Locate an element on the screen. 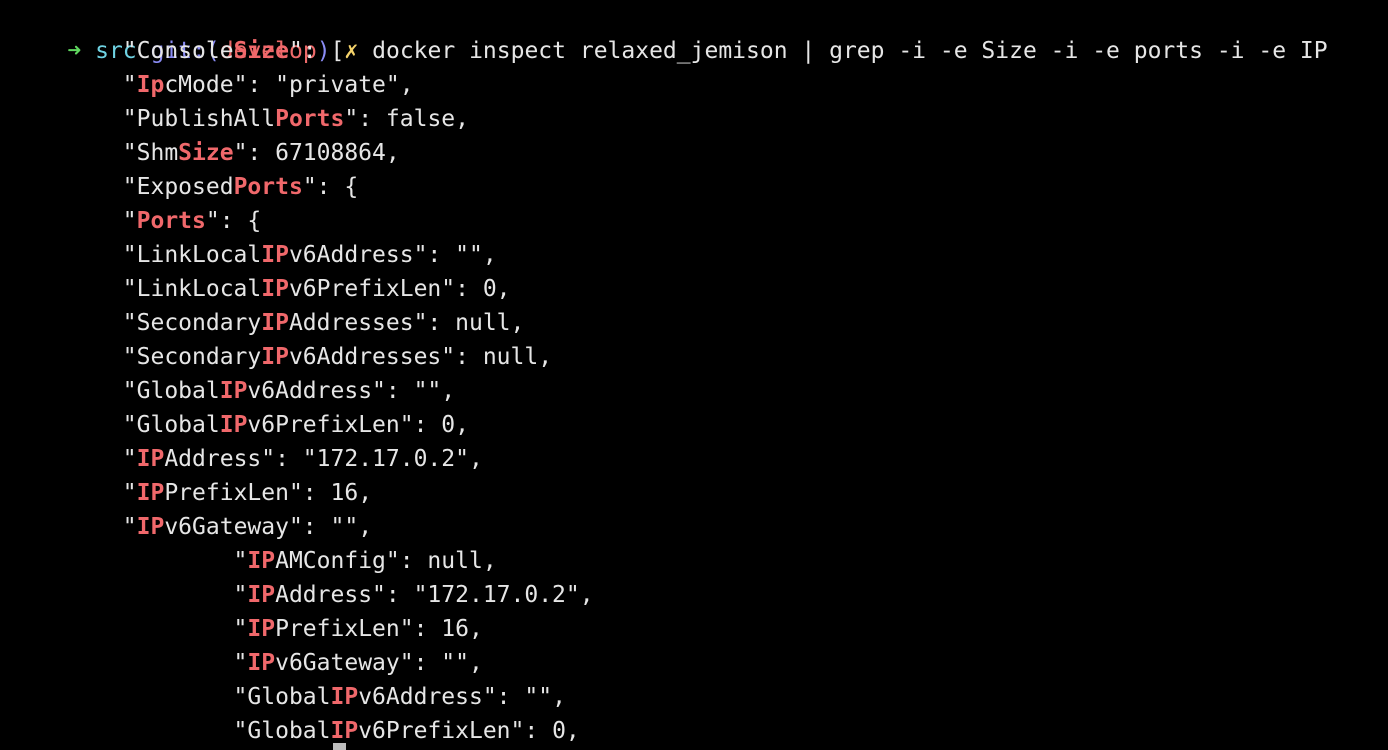  dirty-mark-icon: ✗ is located at coordinates (351, 51).